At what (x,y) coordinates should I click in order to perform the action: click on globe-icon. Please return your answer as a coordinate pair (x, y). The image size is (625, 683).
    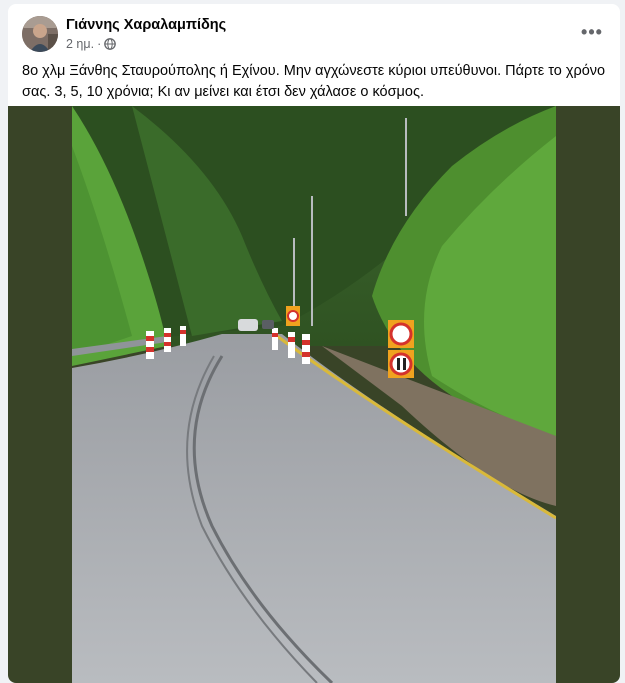
    Looking at the image, I should click on (110, 44).